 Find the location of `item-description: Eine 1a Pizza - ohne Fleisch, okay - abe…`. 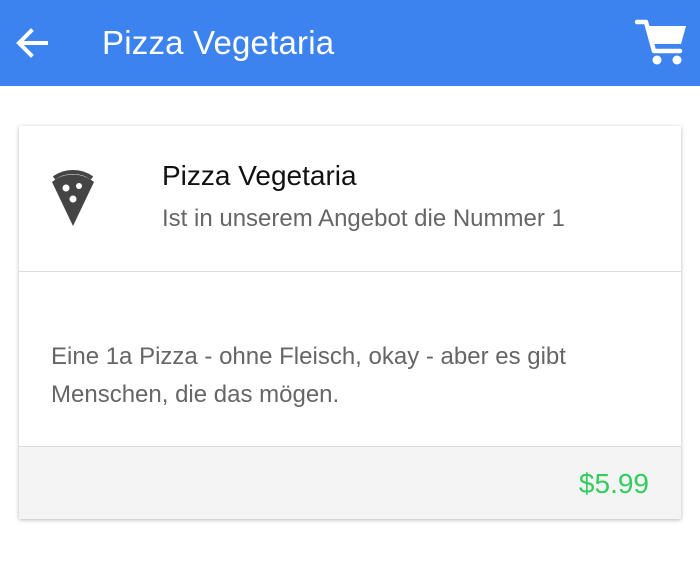

item-description: Eine 1a Pizza - ohne Fleisch, okay - abe… is located at coordinates (308, 375).